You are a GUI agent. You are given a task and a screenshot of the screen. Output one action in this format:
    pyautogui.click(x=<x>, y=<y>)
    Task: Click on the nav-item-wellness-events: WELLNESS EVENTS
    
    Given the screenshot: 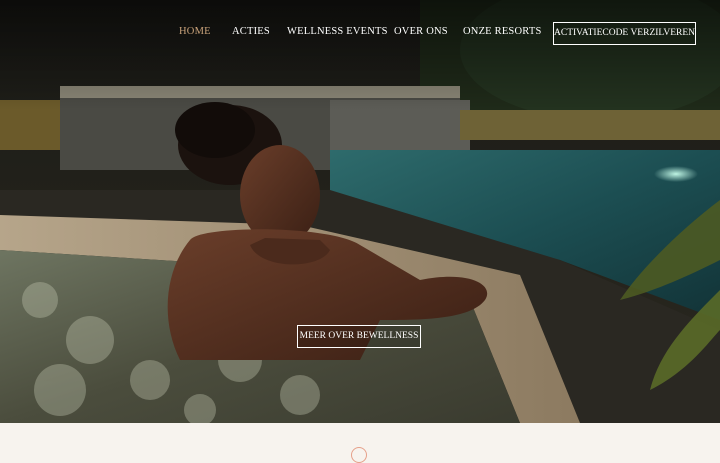 What is the action you would take?
    pyautogui.click(x=337, y=31)
    